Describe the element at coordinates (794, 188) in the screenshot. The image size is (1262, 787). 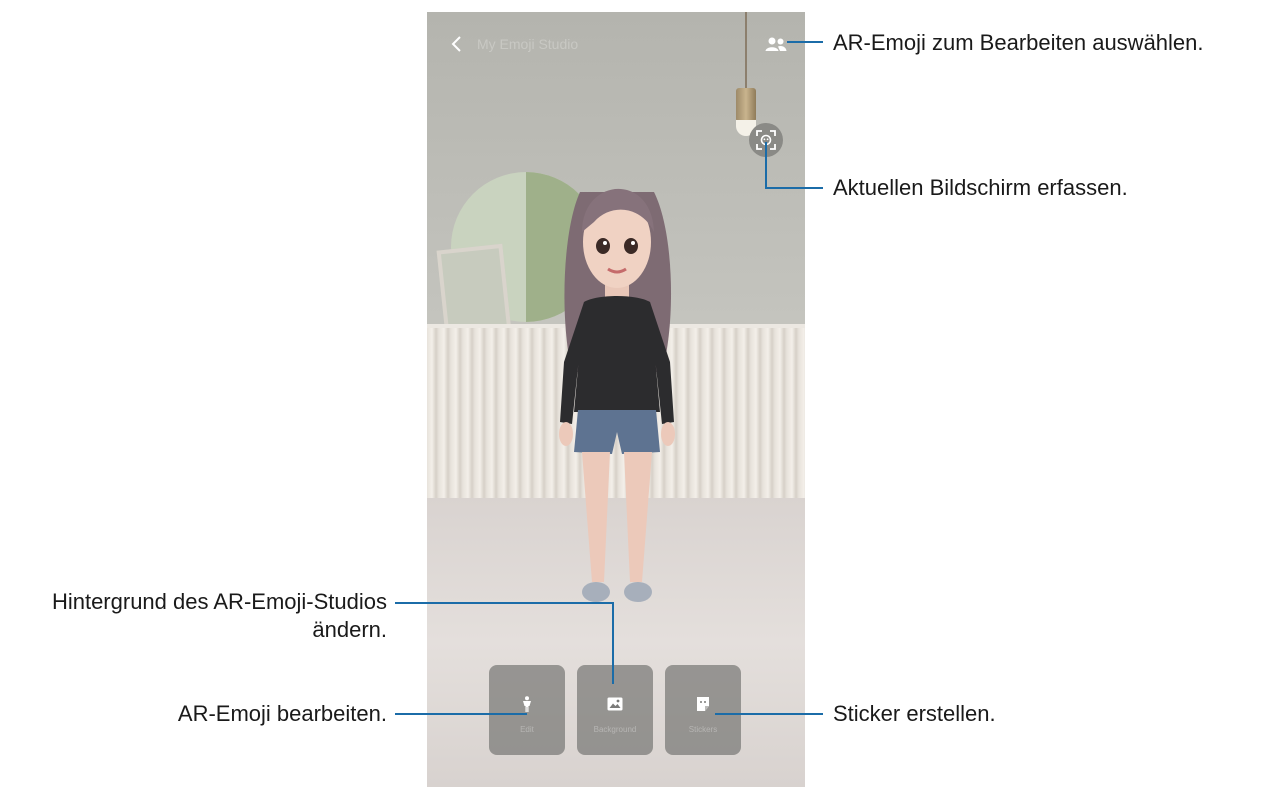
I see `callout-line-capture-h` at that location.